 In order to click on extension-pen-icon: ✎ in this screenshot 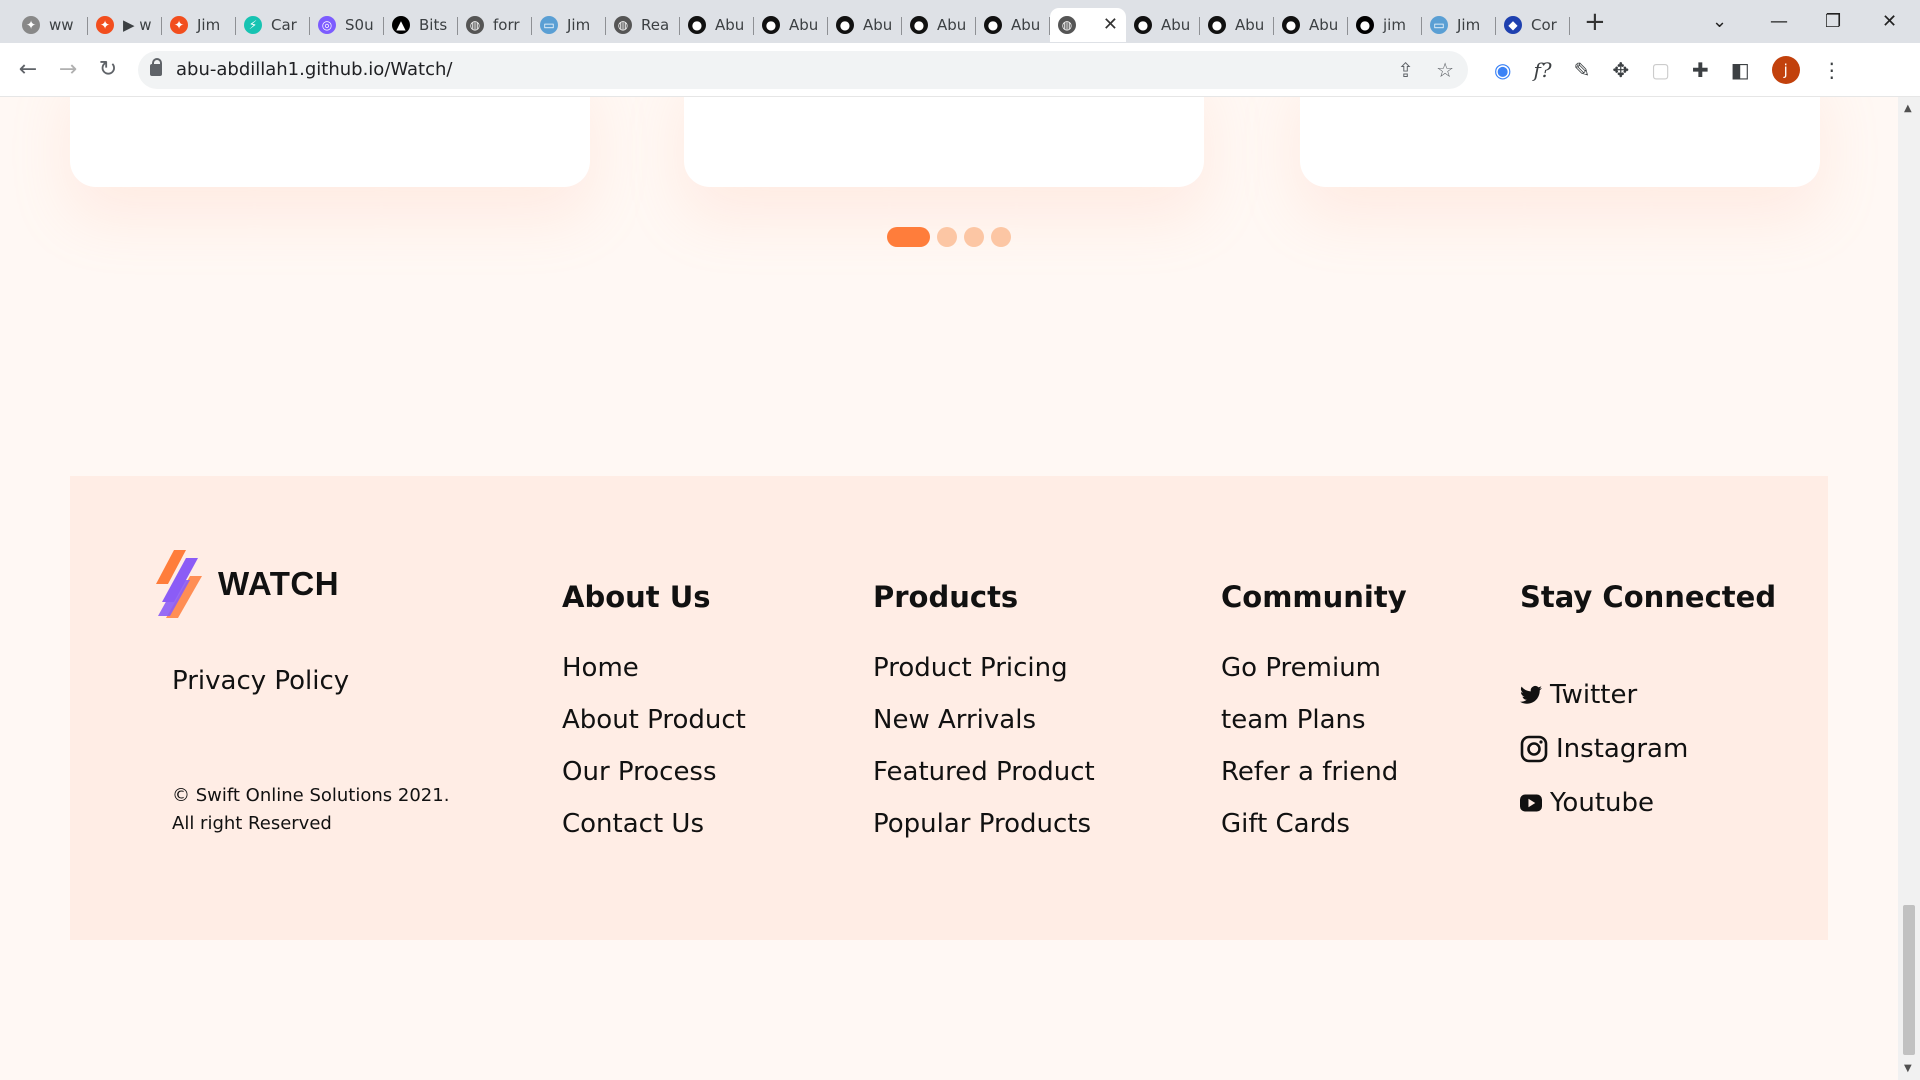, I will do `click(1582, 70)`.